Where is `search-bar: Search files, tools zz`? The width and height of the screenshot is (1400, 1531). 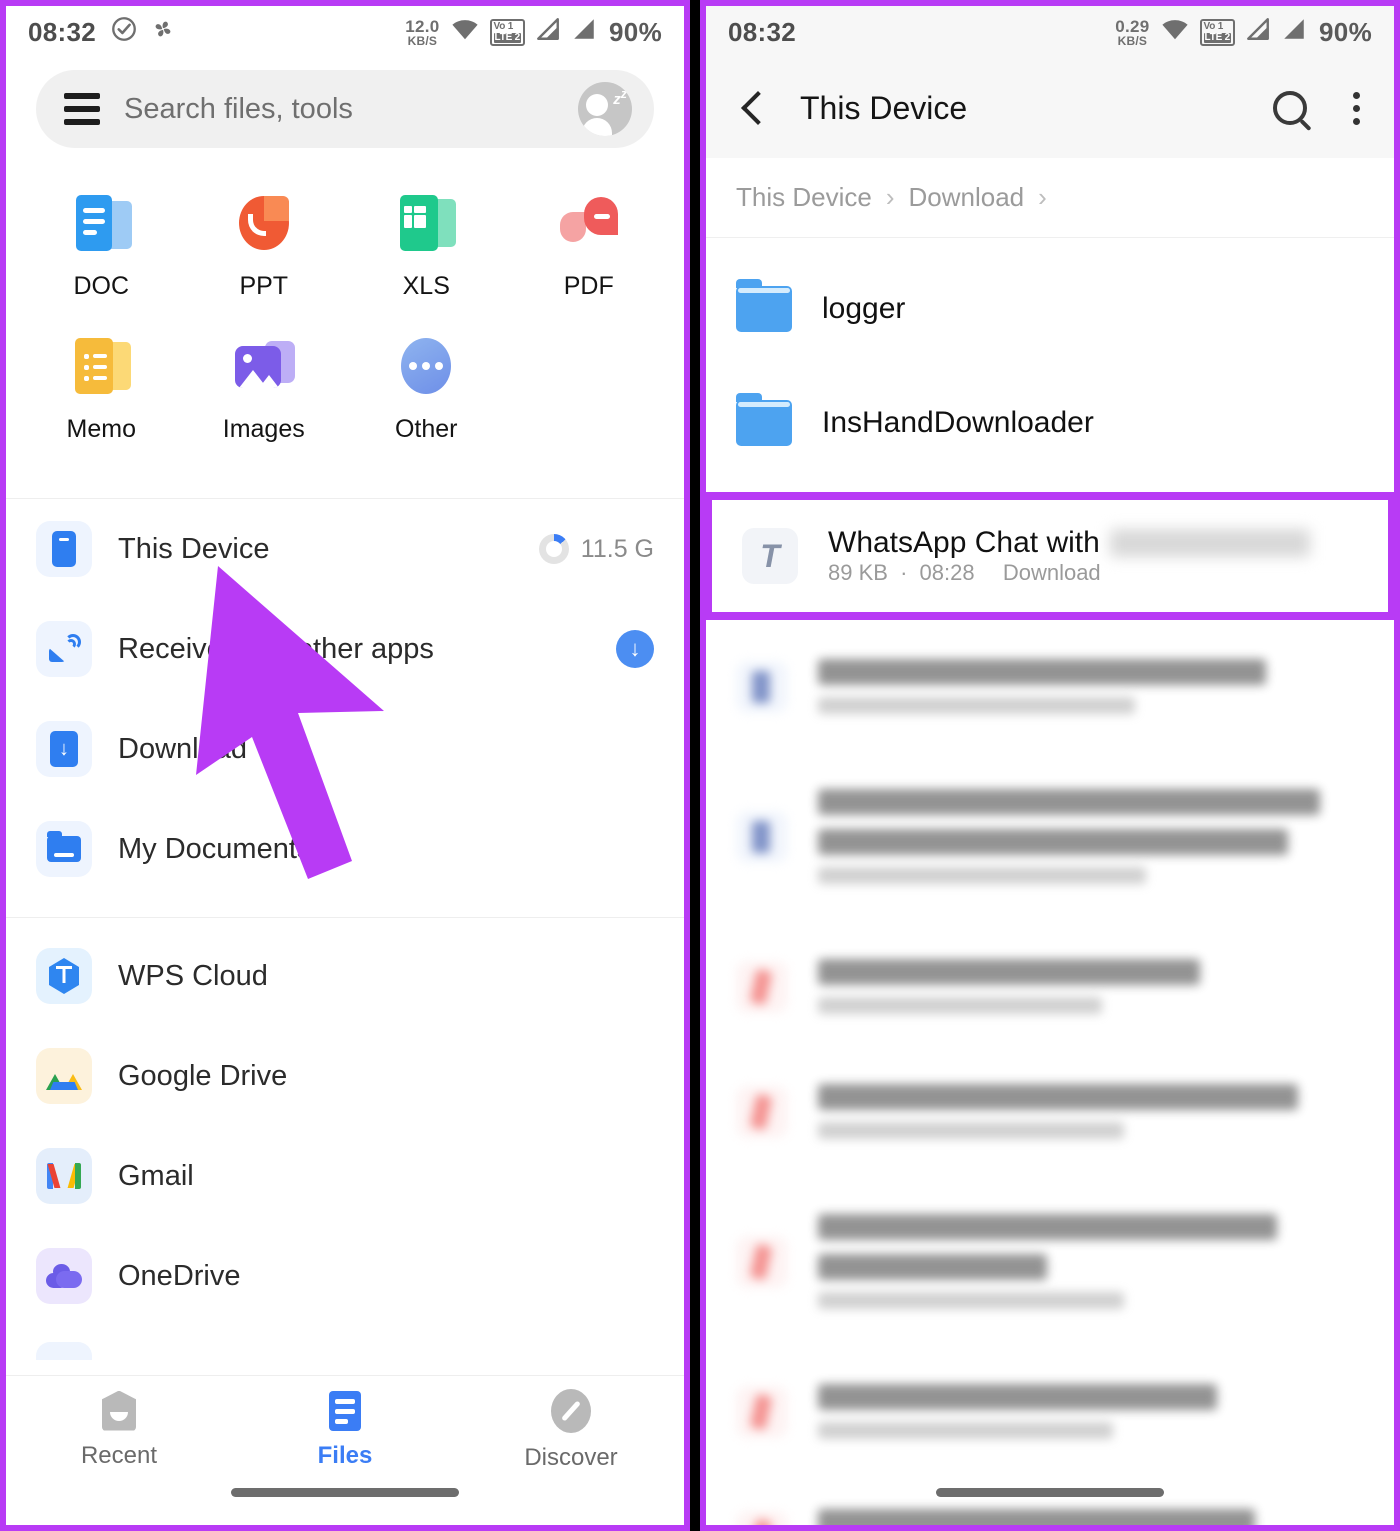
search-bar: Search files, tools zz is located at coordinates (345, 109).